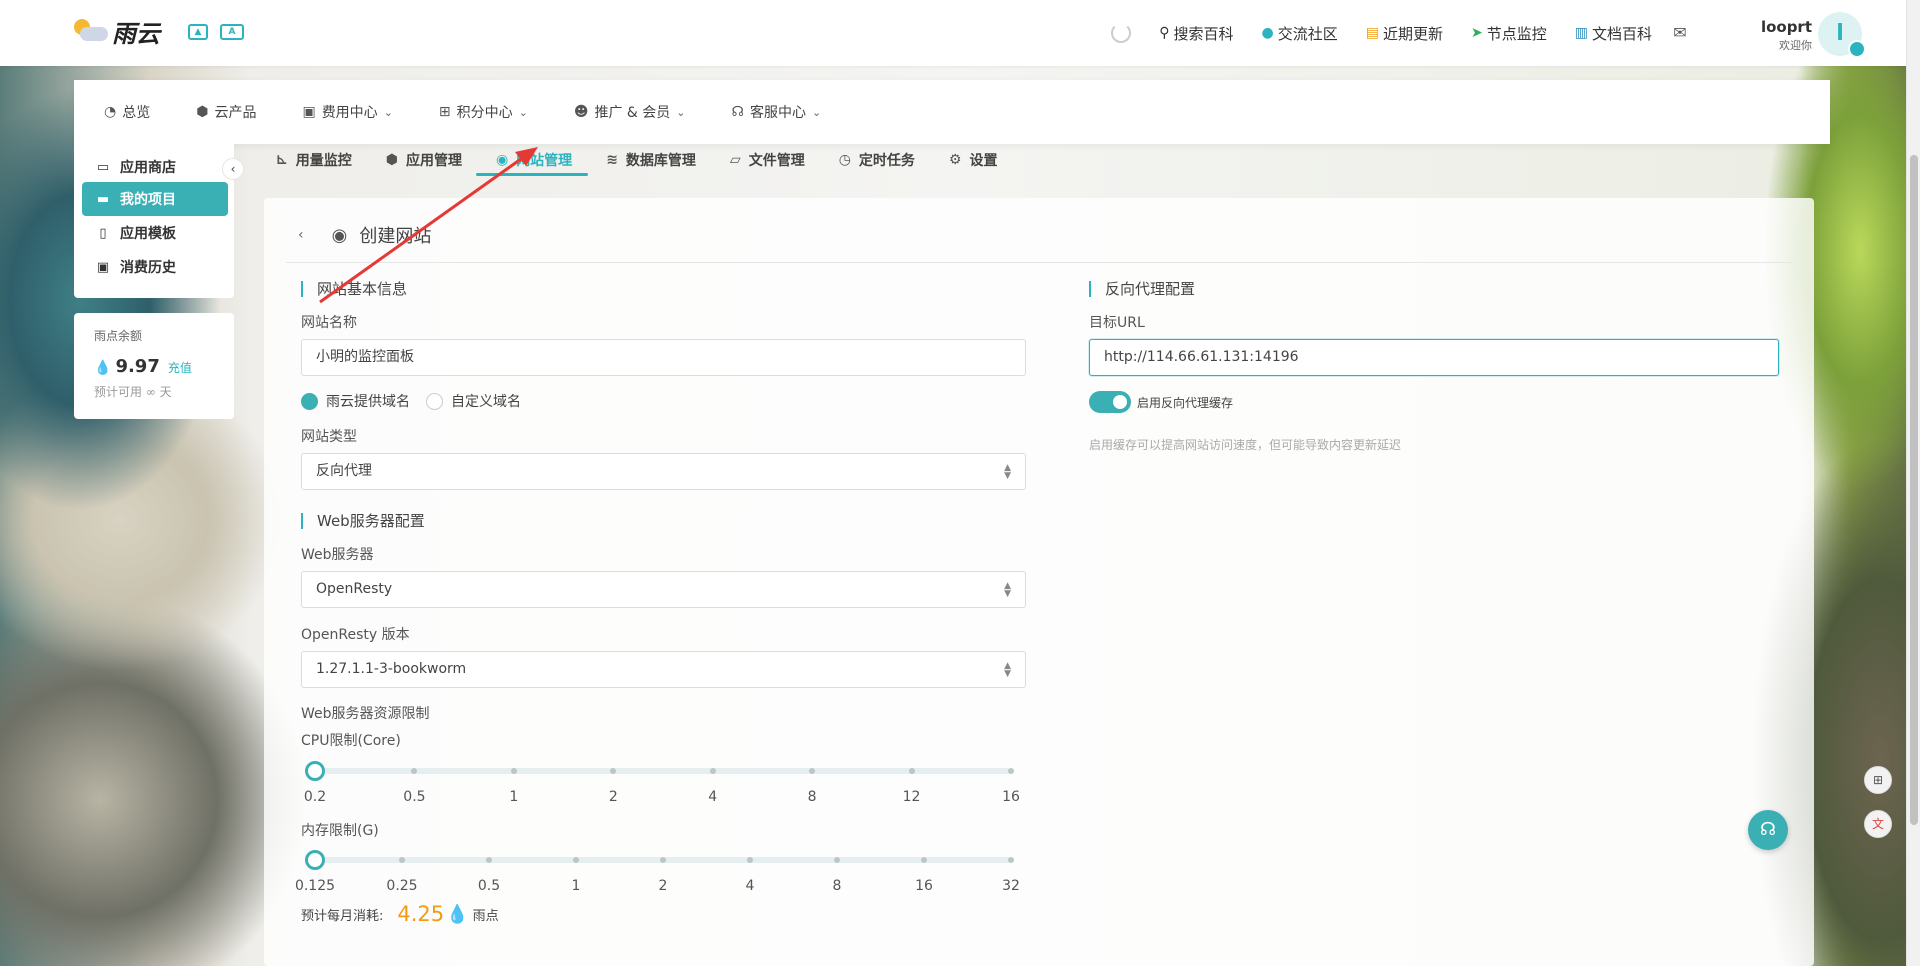  What do you see at coordinates (651, 160) in the screenshot?
I see `tab-3: ≋ 数据库管理` at bounding box center [651, 160].